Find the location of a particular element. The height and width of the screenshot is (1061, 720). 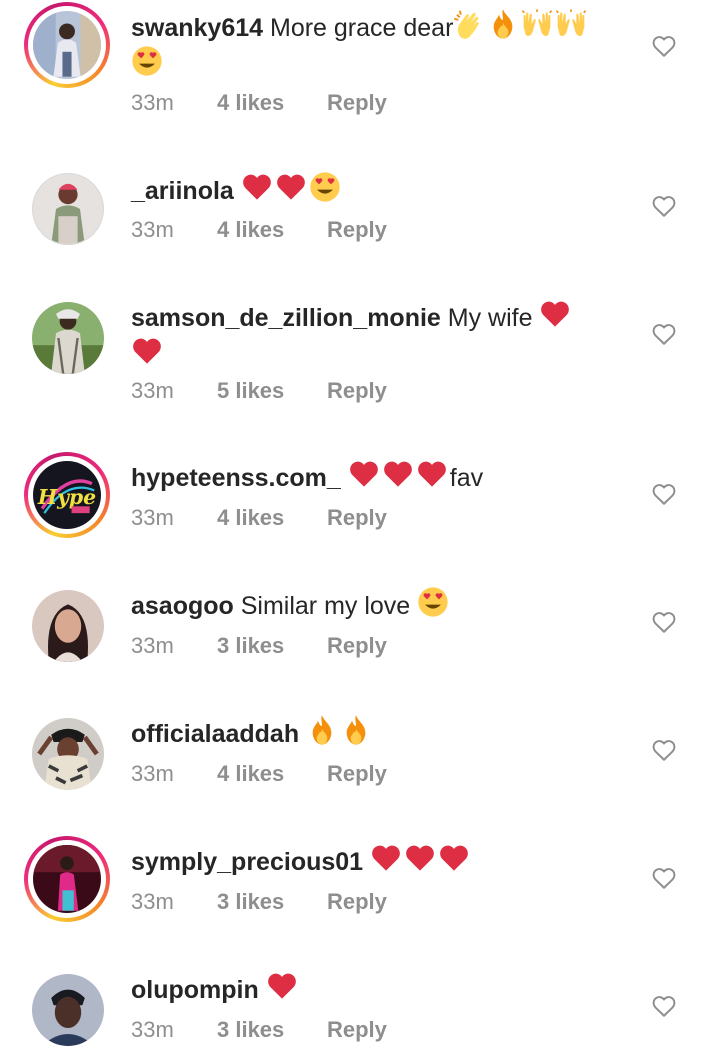

username: olupompin is located at coordinates (195, 990).